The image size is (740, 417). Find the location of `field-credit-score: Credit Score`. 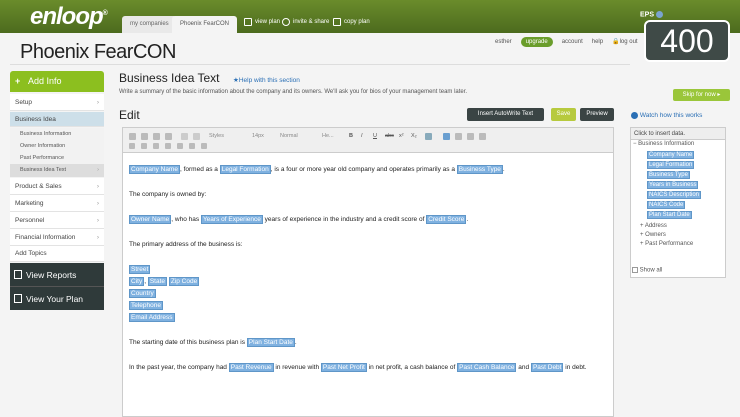

field-credit-score: Credit Score is located at coordinates (446, 219).